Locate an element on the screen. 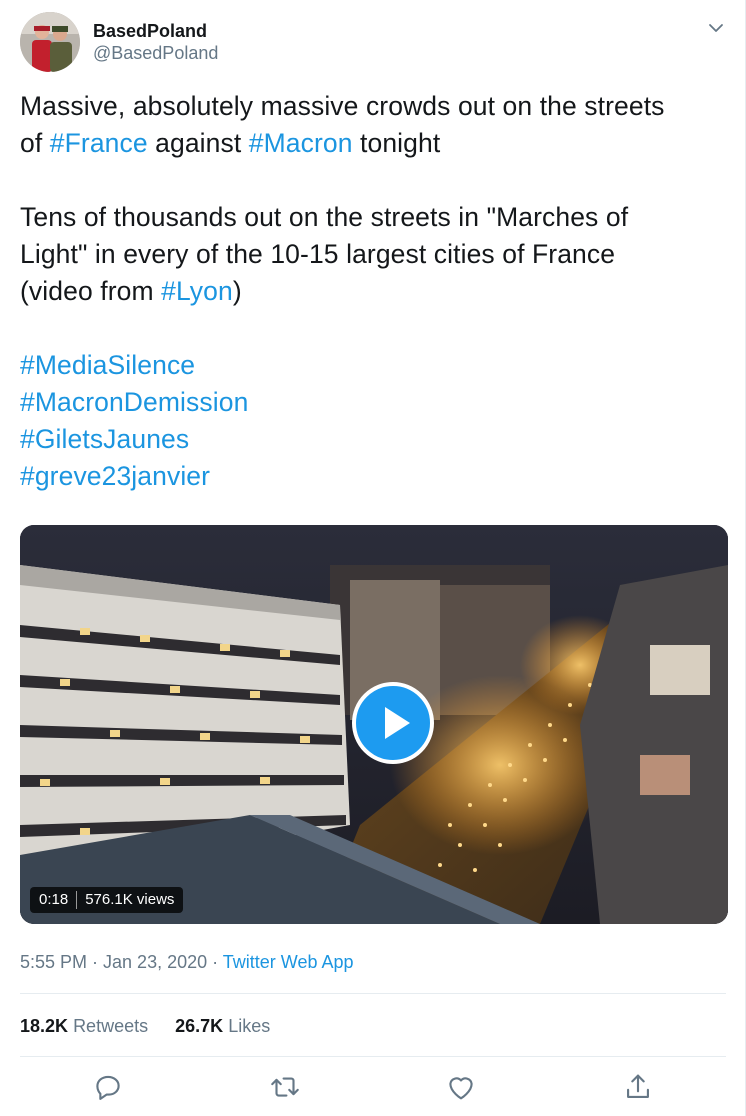 The width and height of the screenshot is (746, 1116). hashtag-link: #GiletsJaunes is located at coordinates (370, 439).